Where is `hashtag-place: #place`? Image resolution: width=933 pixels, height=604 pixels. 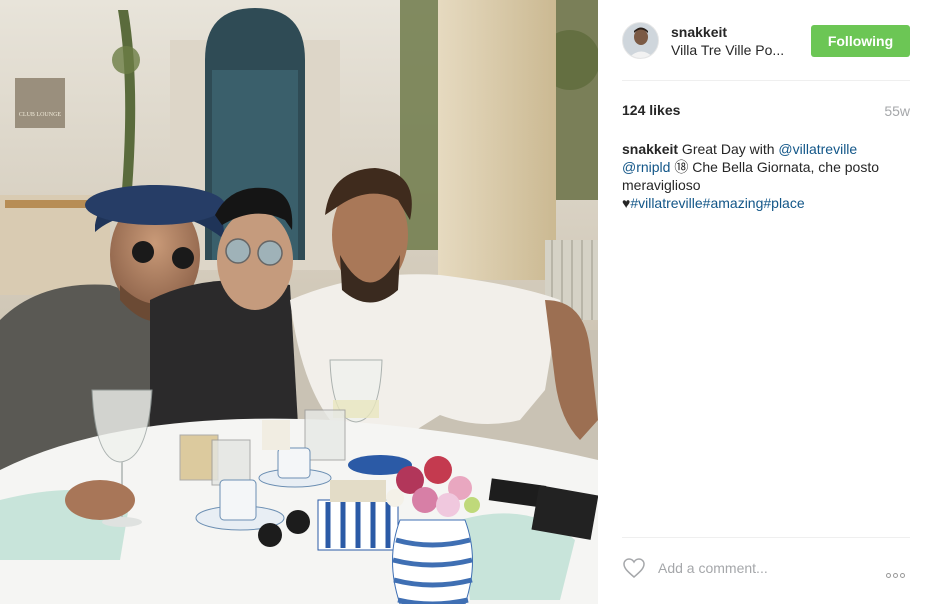
hashtag-place: #place is located at coordinates (783, 203).